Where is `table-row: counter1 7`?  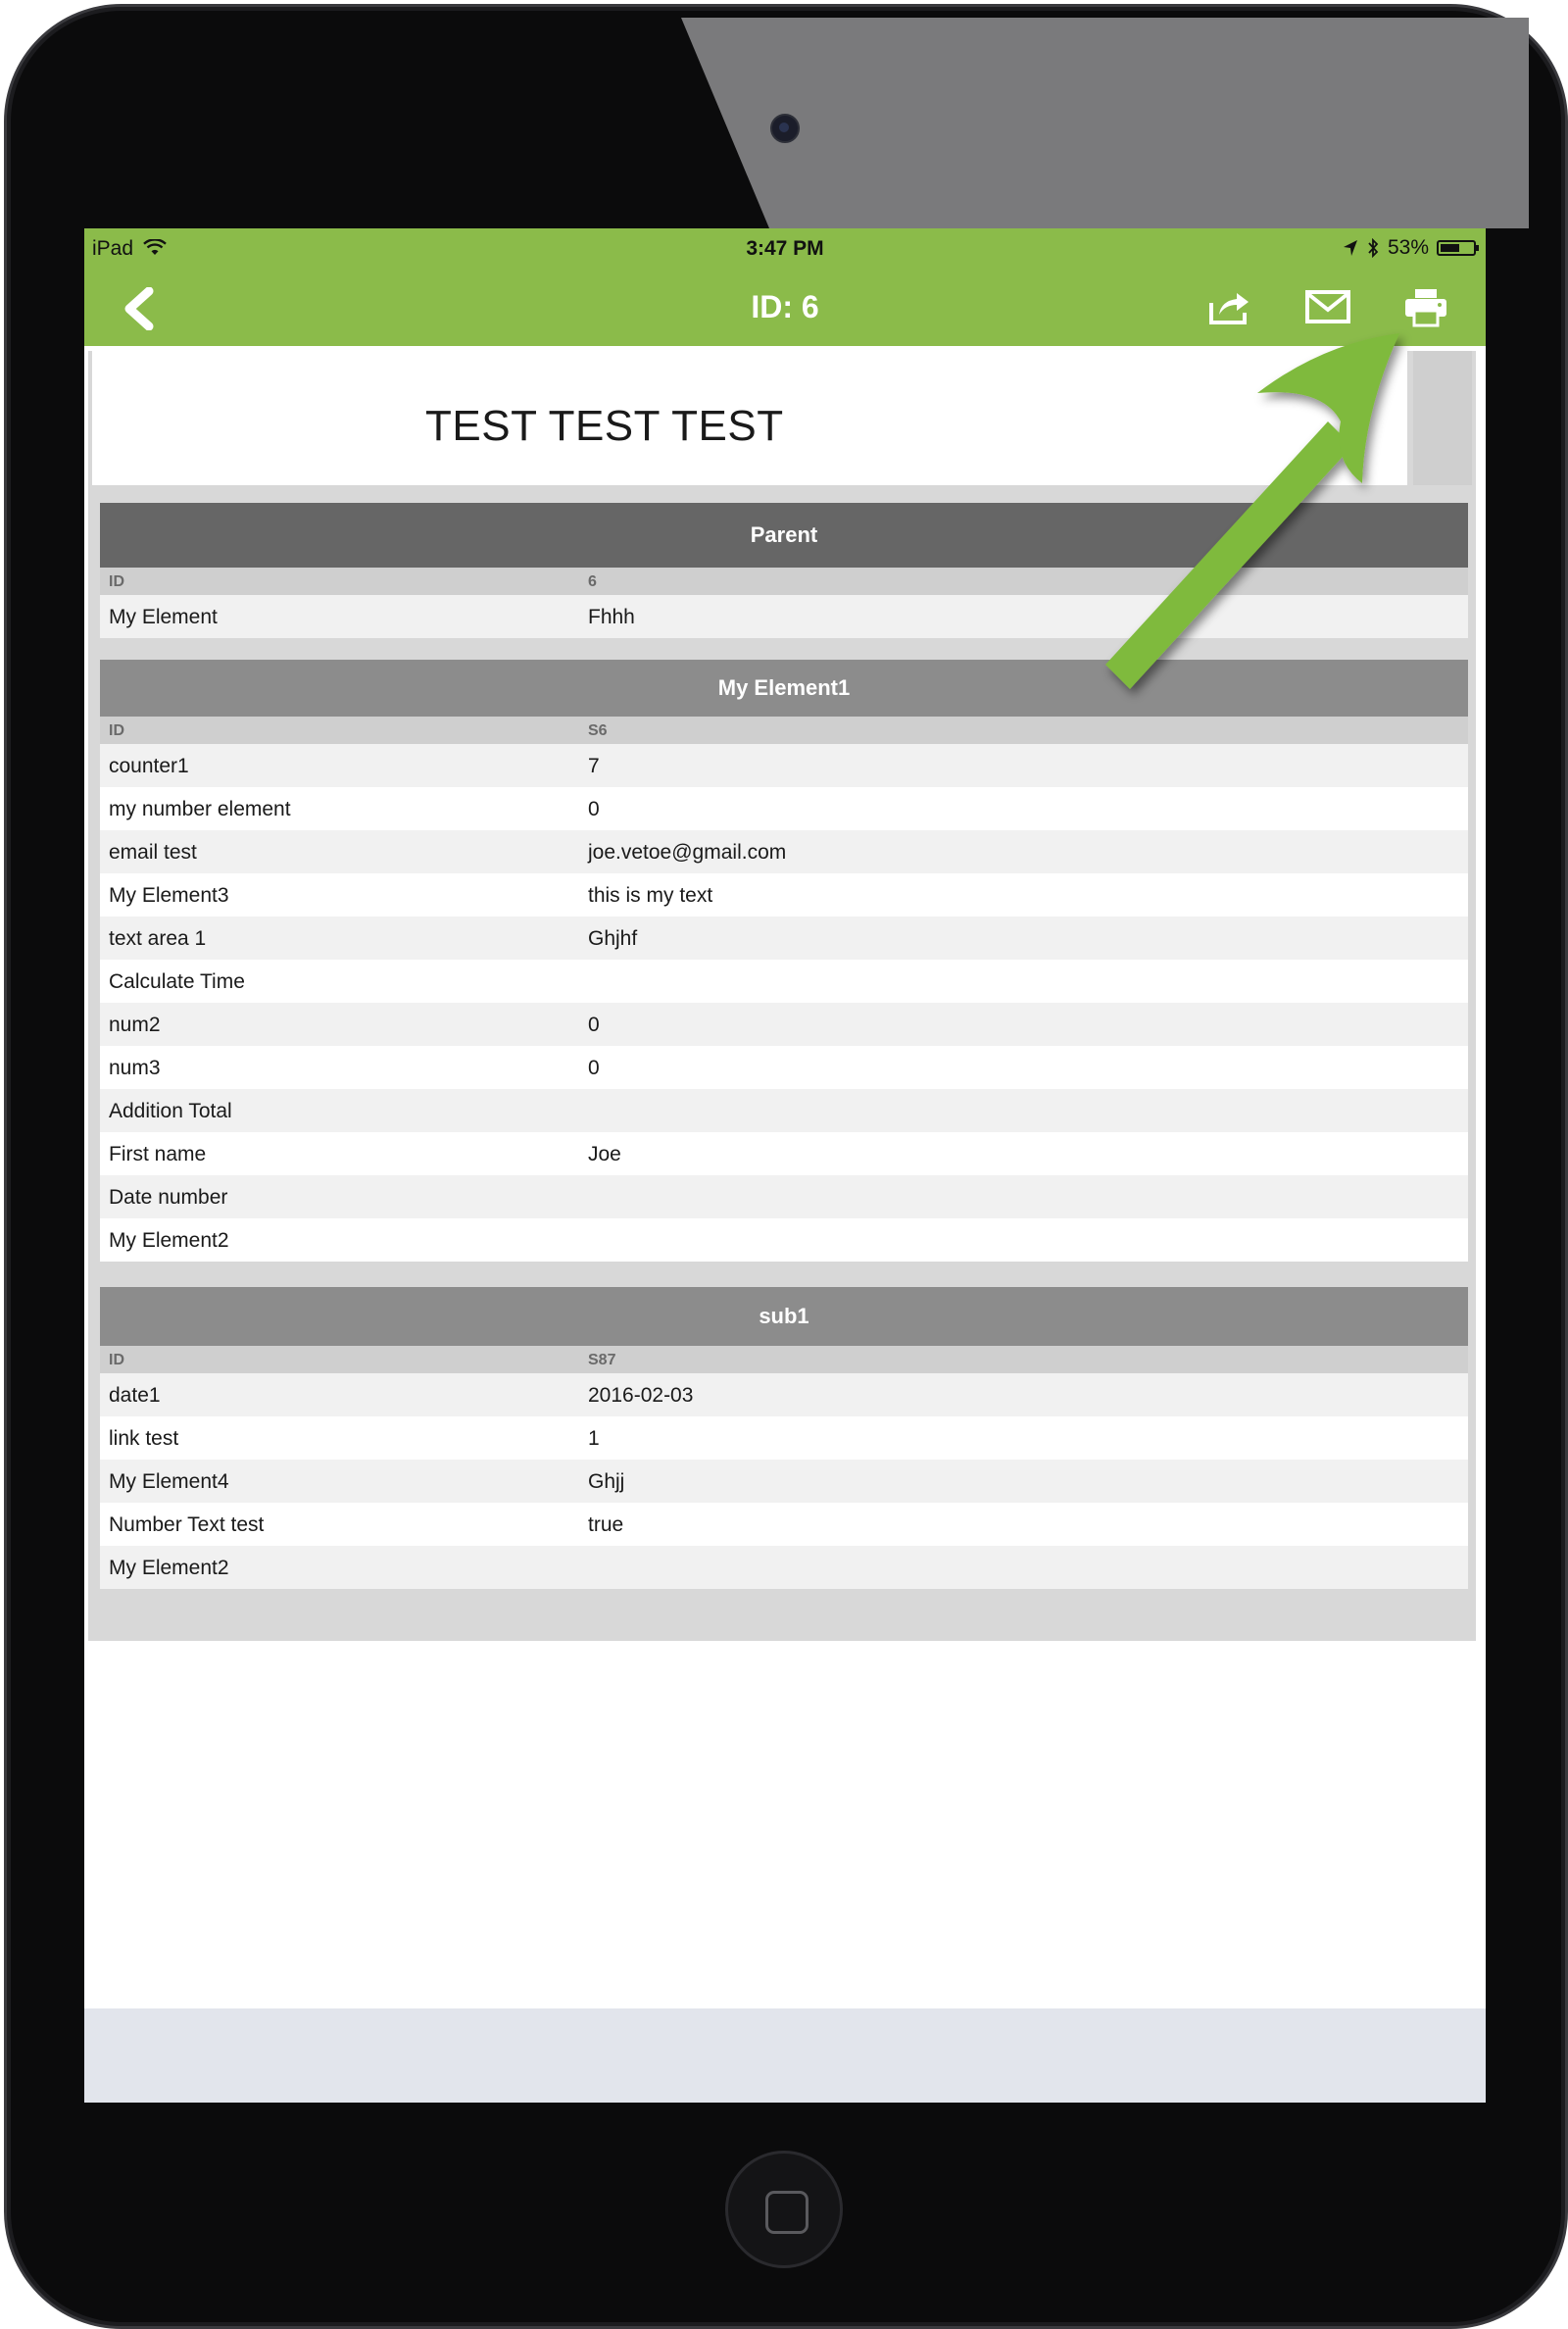 table-row: counter1 7 is located at coordinates (784, 765).